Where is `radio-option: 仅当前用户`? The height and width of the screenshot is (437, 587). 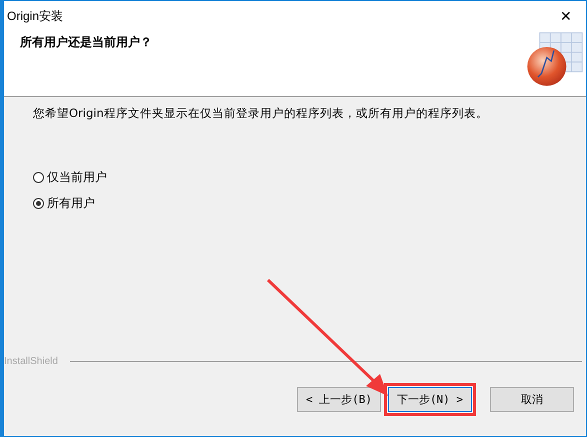 radio-option: 仅当前用户 is located at coordinates (309, 177).